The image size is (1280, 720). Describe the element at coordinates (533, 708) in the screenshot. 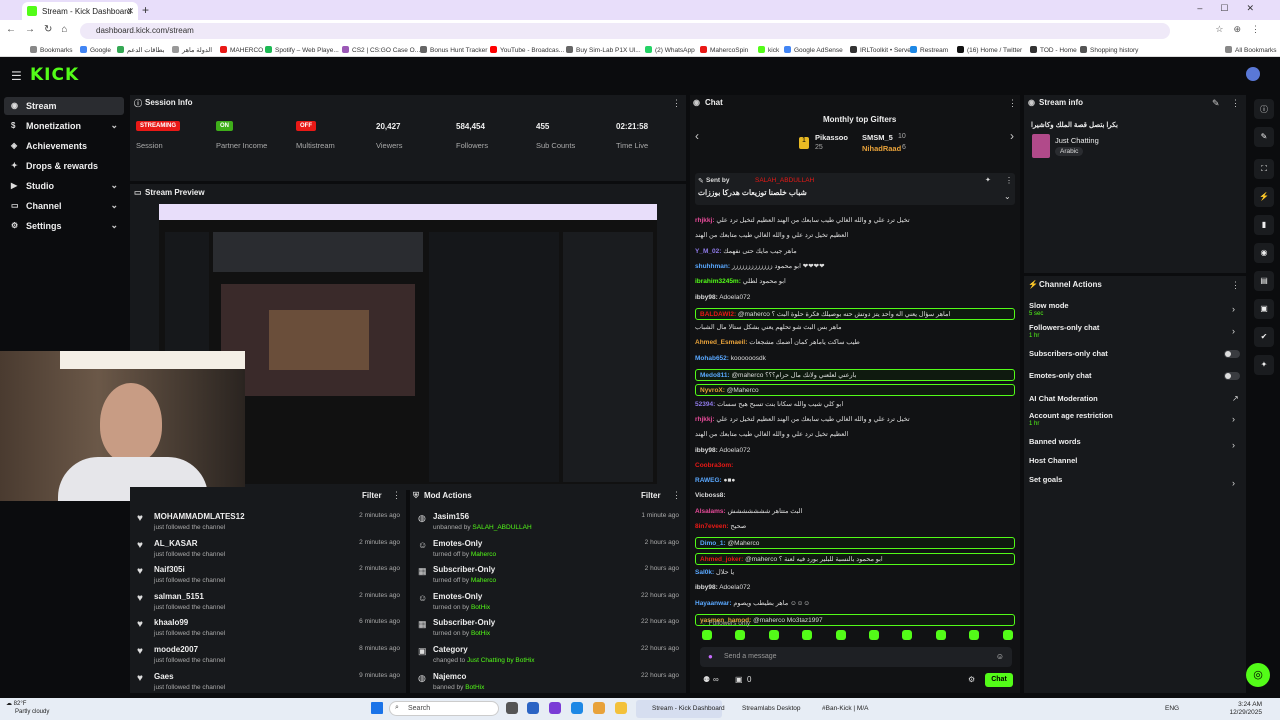

I see `app-icon` at that location.